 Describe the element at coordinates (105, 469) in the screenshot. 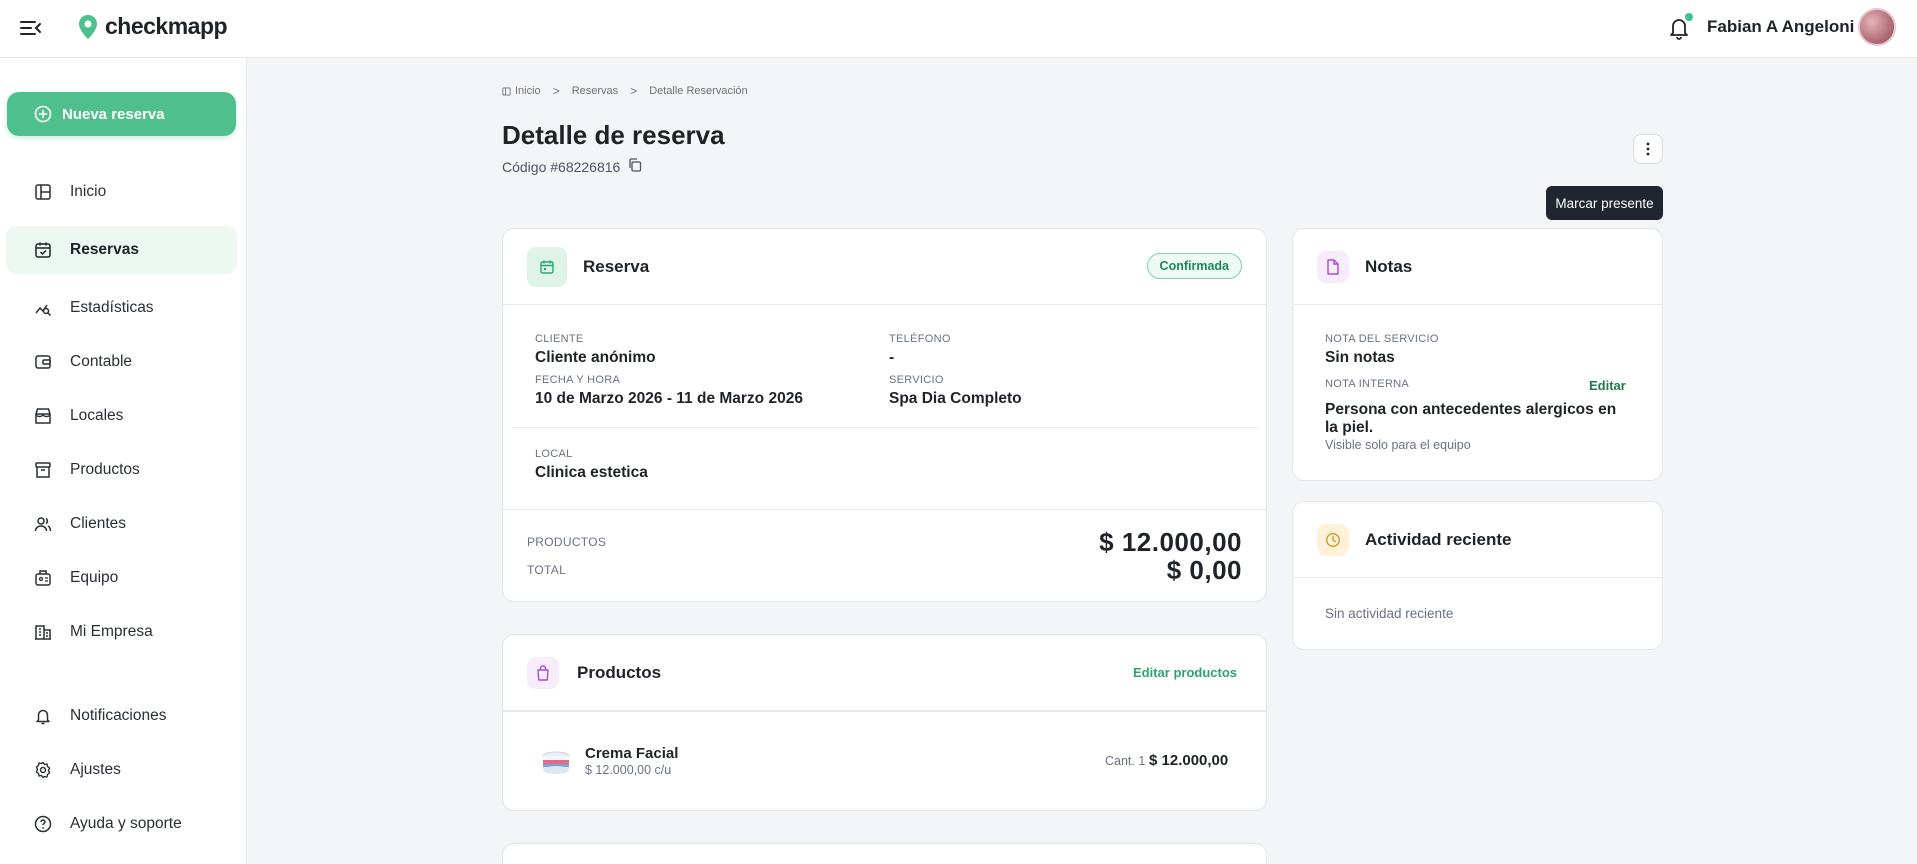

I see `sidebar-item-label: Productos` at that location.